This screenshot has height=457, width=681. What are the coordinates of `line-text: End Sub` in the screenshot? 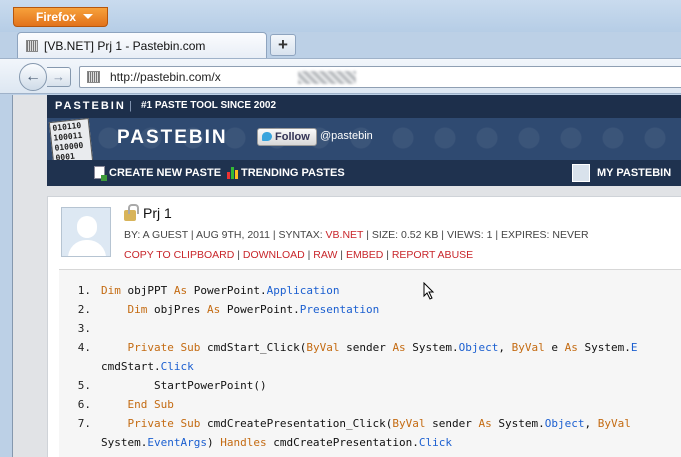 It's located at (150, 404).